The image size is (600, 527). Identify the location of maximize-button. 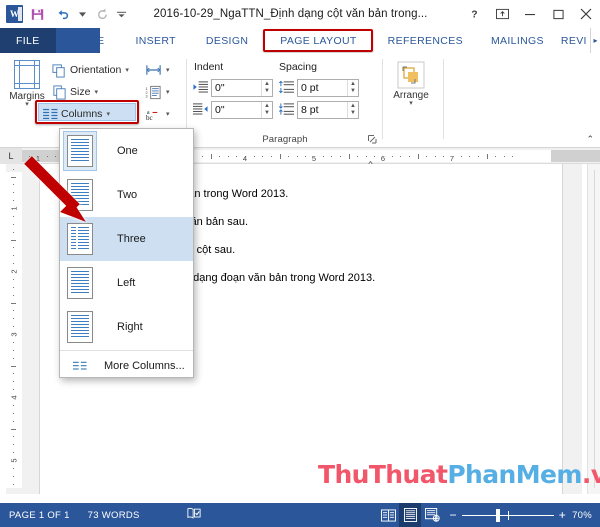
(558, 14).